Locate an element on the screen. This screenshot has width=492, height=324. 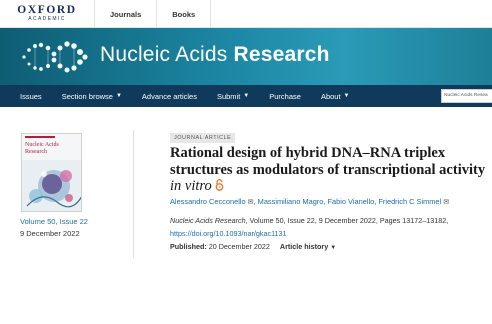
nav-purchase-label: Purchase is located at coordinates (285, 96).